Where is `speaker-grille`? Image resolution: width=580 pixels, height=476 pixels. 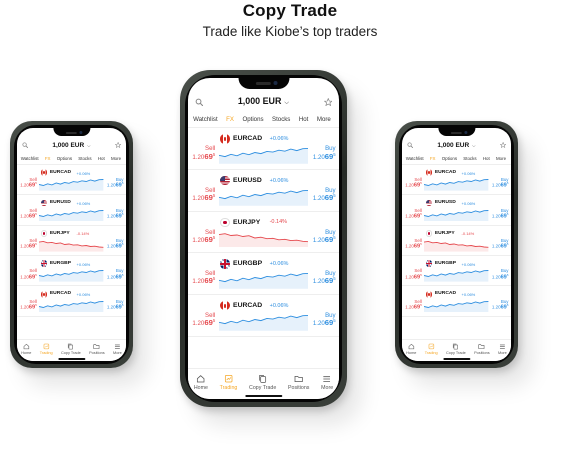 speaker-grille is located at coordinates (71, 133).